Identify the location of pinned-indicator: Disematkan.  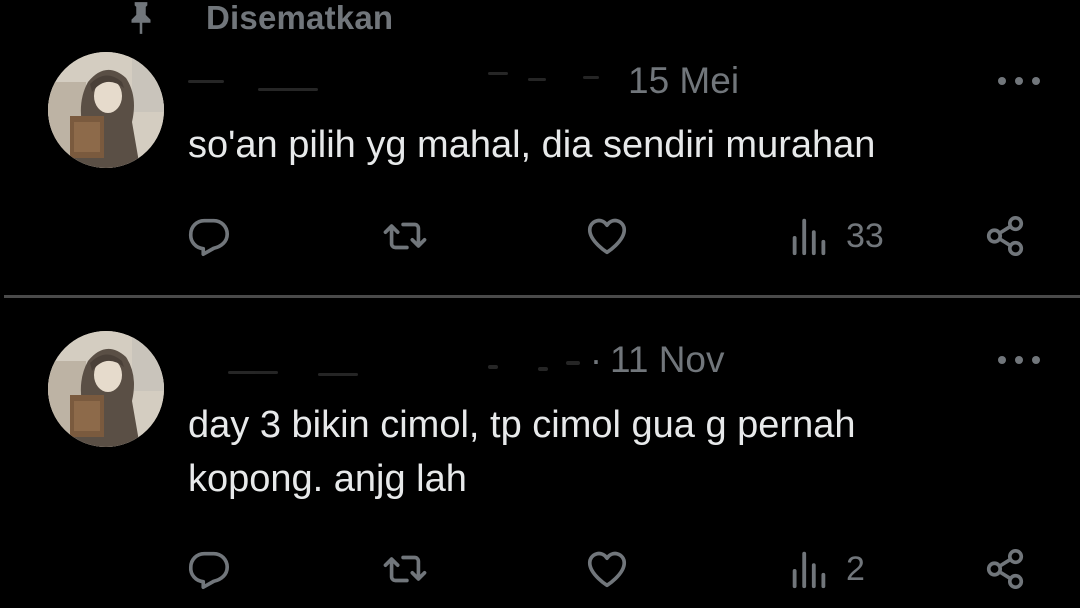
(256, 18).